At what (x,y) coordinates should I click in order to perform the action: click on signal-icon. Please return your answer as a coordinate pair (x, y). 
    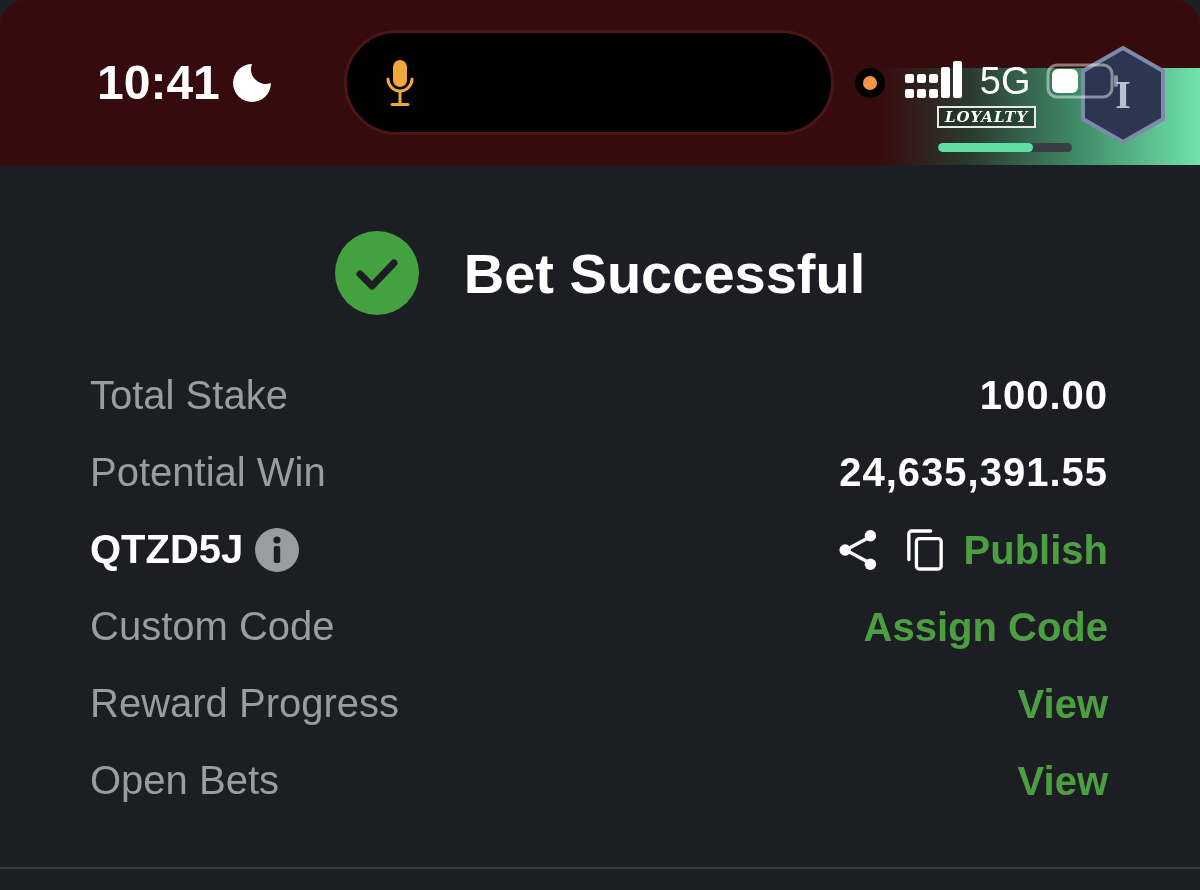
    Looking at the image, I should click on (933, 80).